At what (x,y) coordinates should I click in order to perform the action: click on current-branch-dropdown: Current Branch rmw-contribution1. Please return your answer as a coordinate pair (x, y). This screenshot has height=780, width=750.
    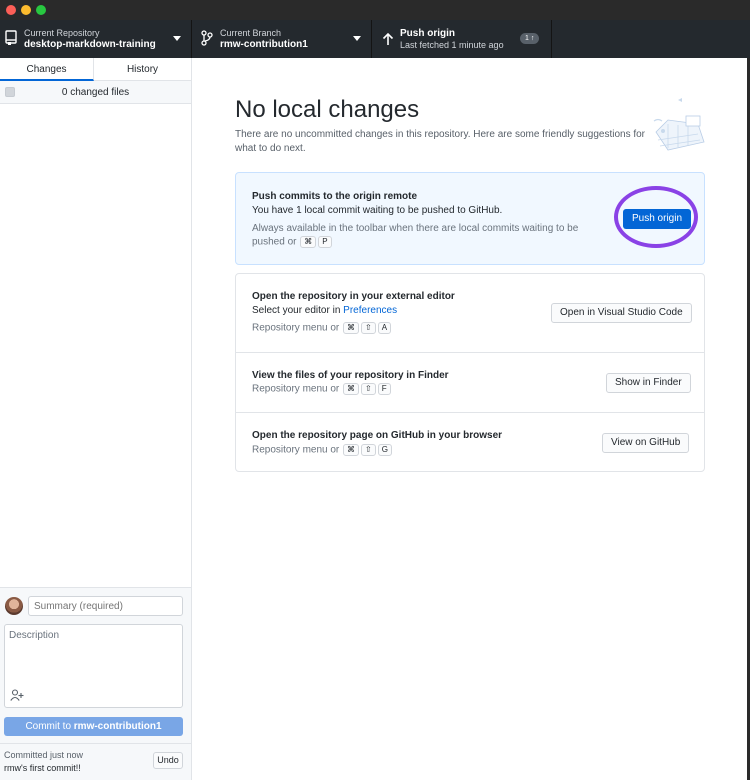
    Looking at the image, I should click on (282, 39).